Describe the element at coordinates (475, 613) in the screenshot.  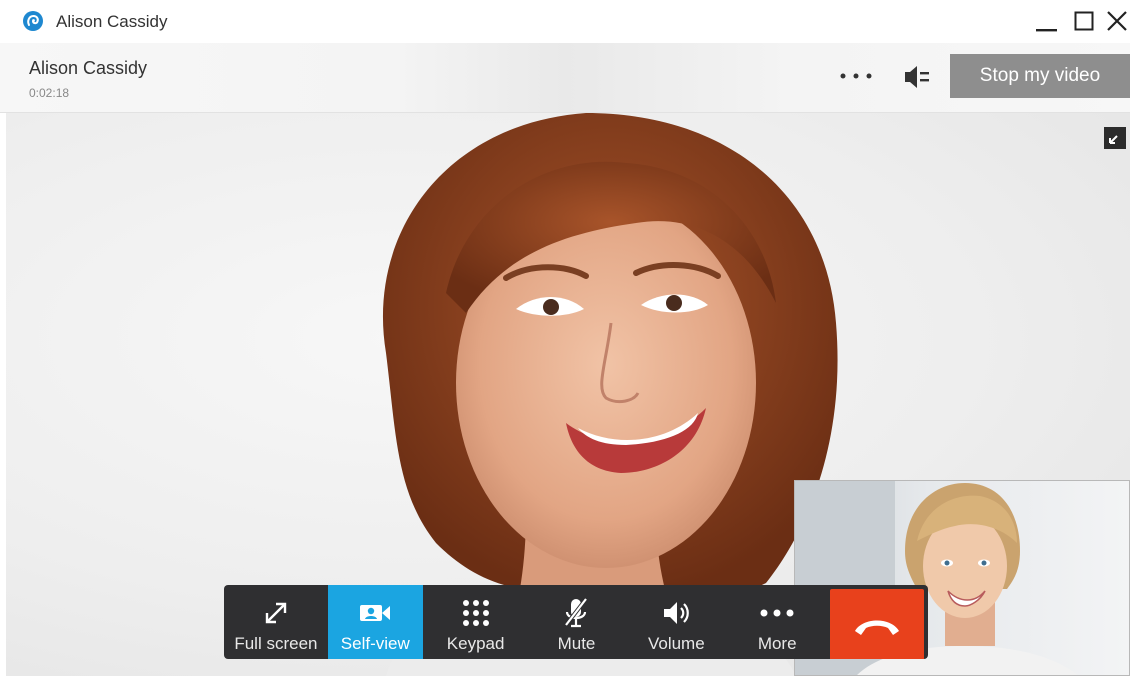
I see `keypad-icon` at that location.